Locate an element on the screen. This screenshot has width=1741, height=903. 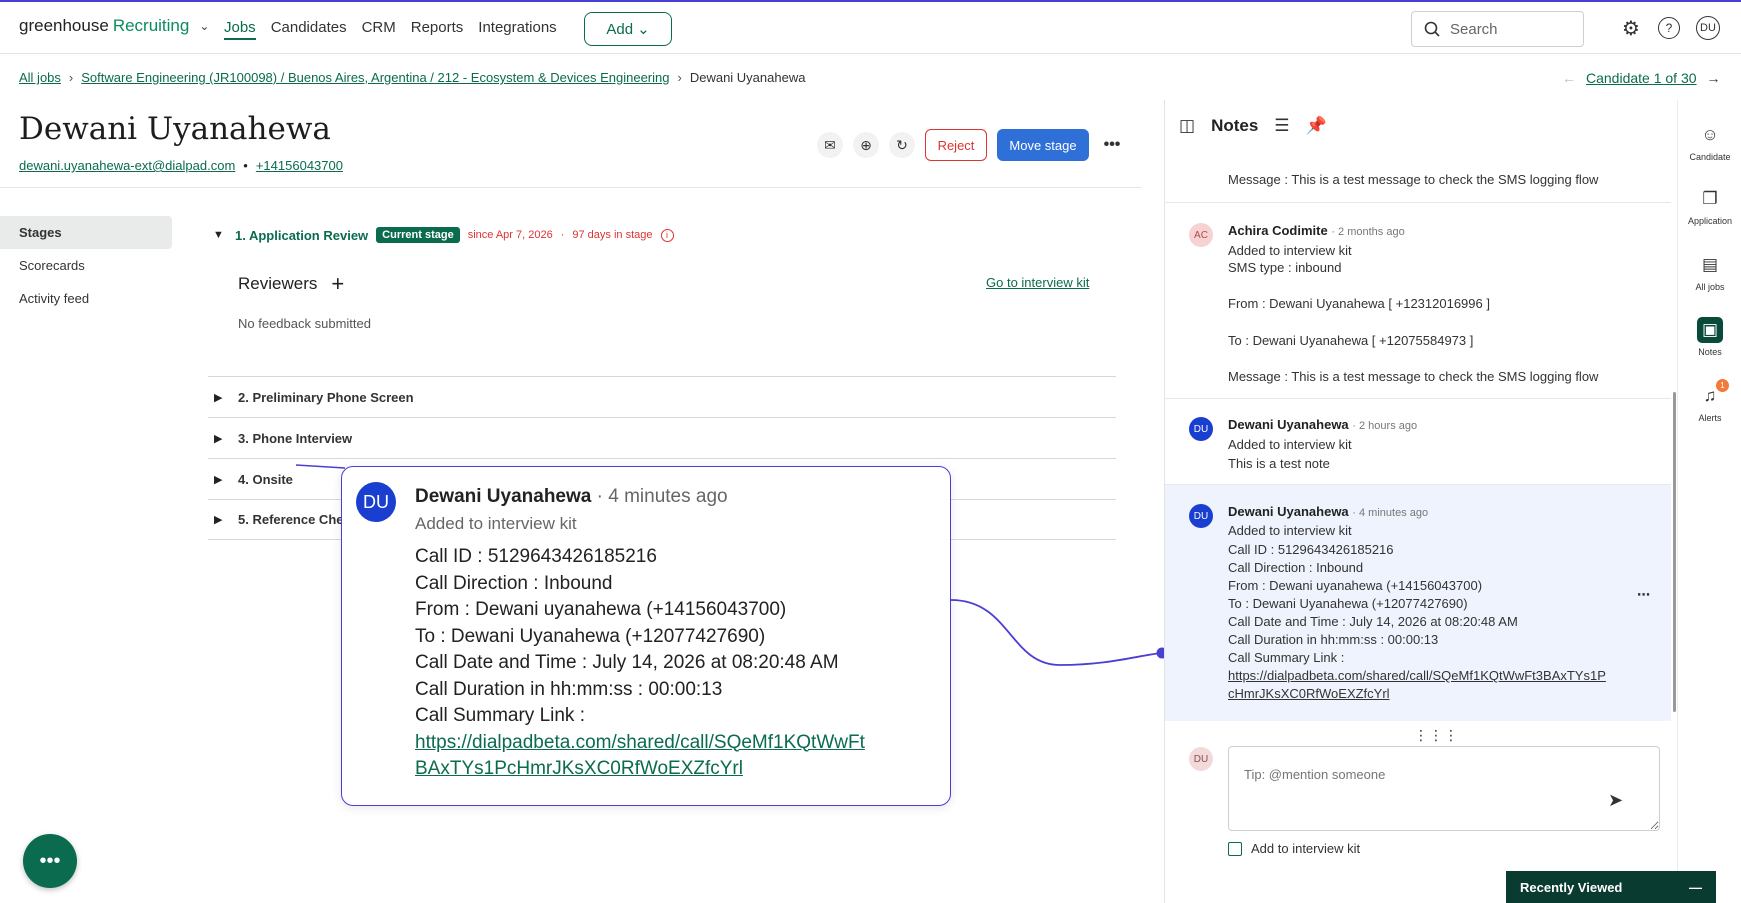
candidate-phone: +14156043700 is located at coordinates (299, 165).